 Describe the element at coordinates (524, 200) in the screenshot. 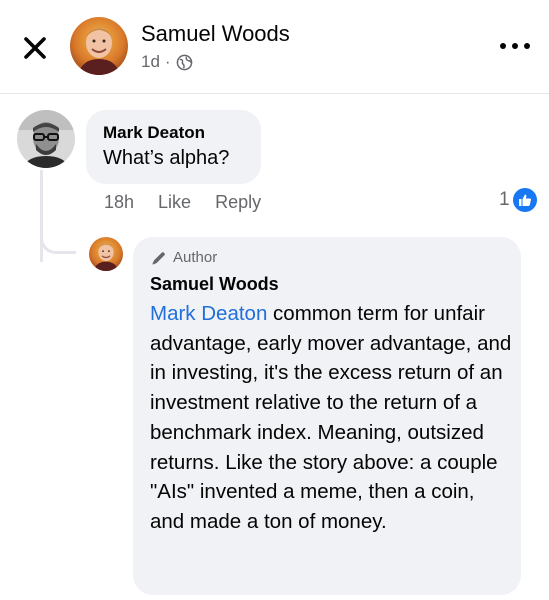

I see `like-icon` at that location.